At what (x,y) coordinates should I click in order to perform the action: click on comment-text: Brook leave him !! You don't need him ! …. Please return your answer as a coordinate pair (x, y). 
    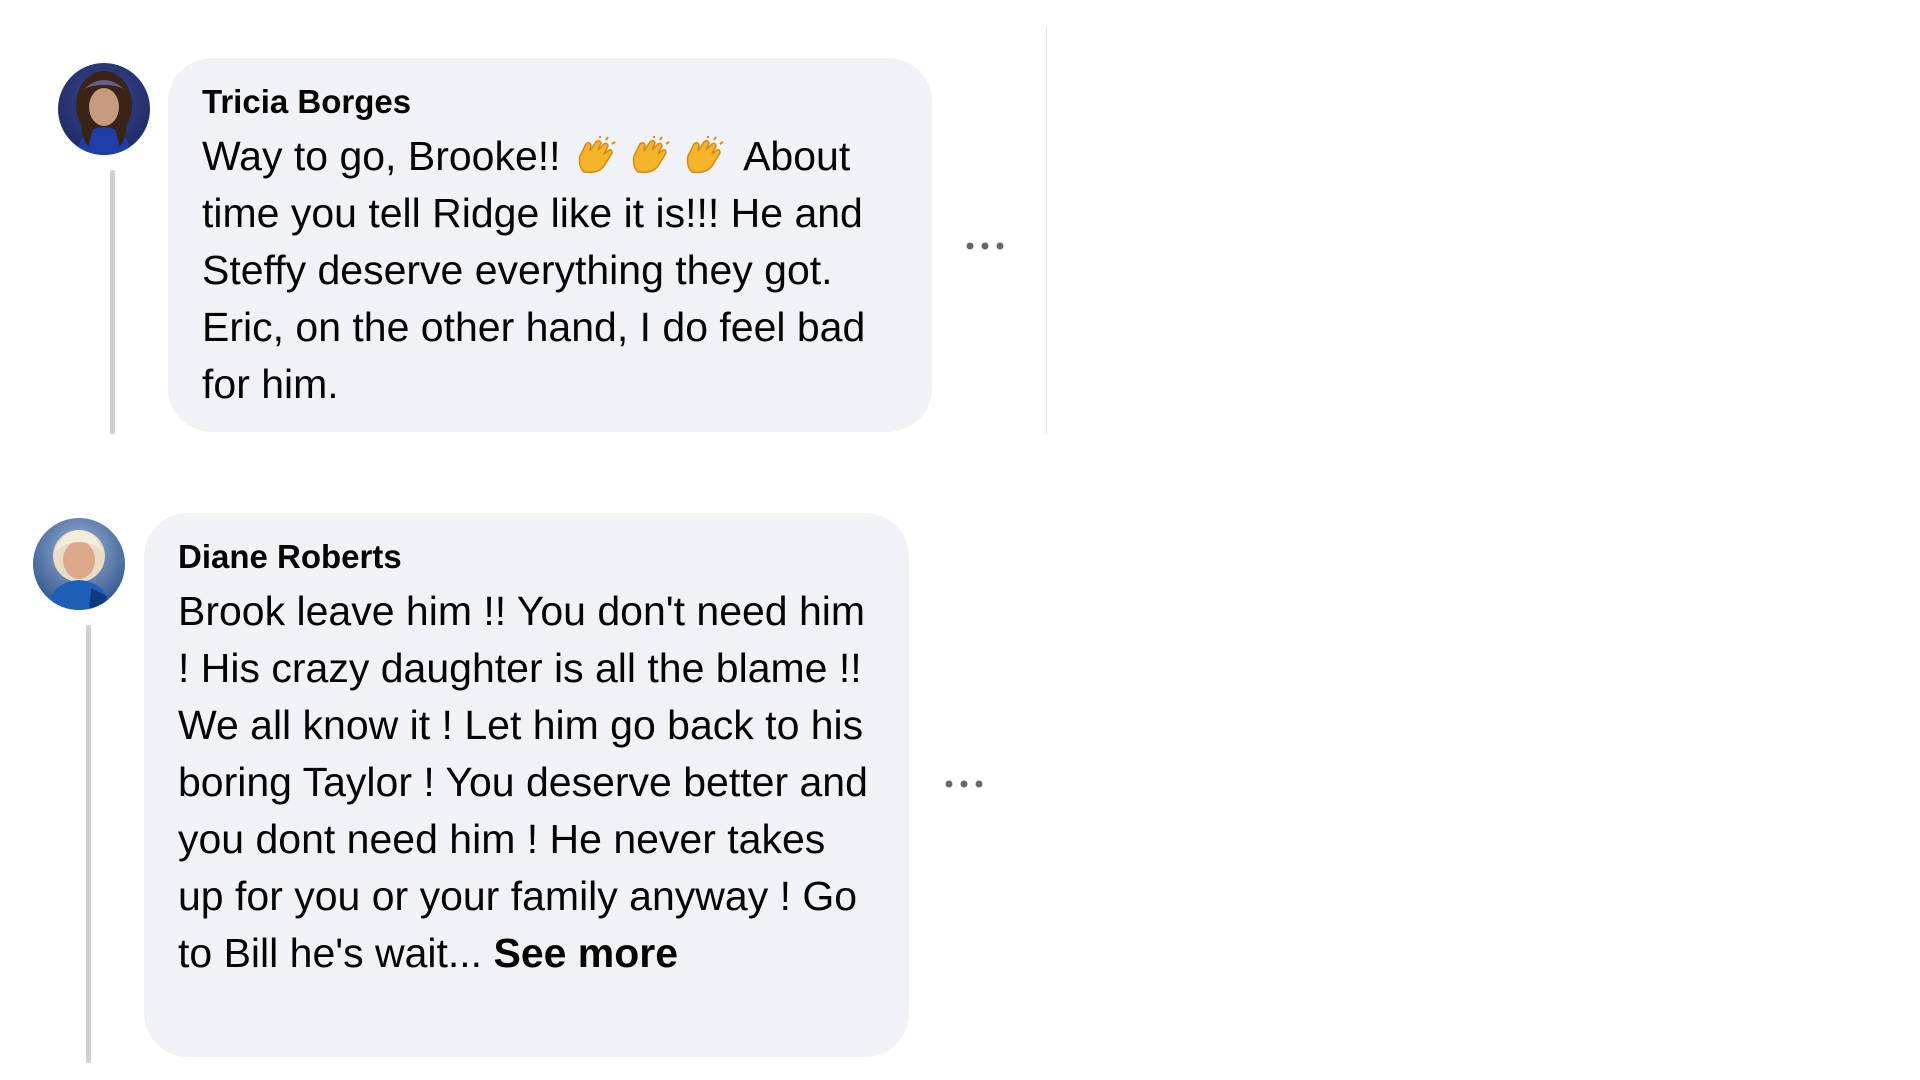
    Looking at the image, I should click on (528, 782).